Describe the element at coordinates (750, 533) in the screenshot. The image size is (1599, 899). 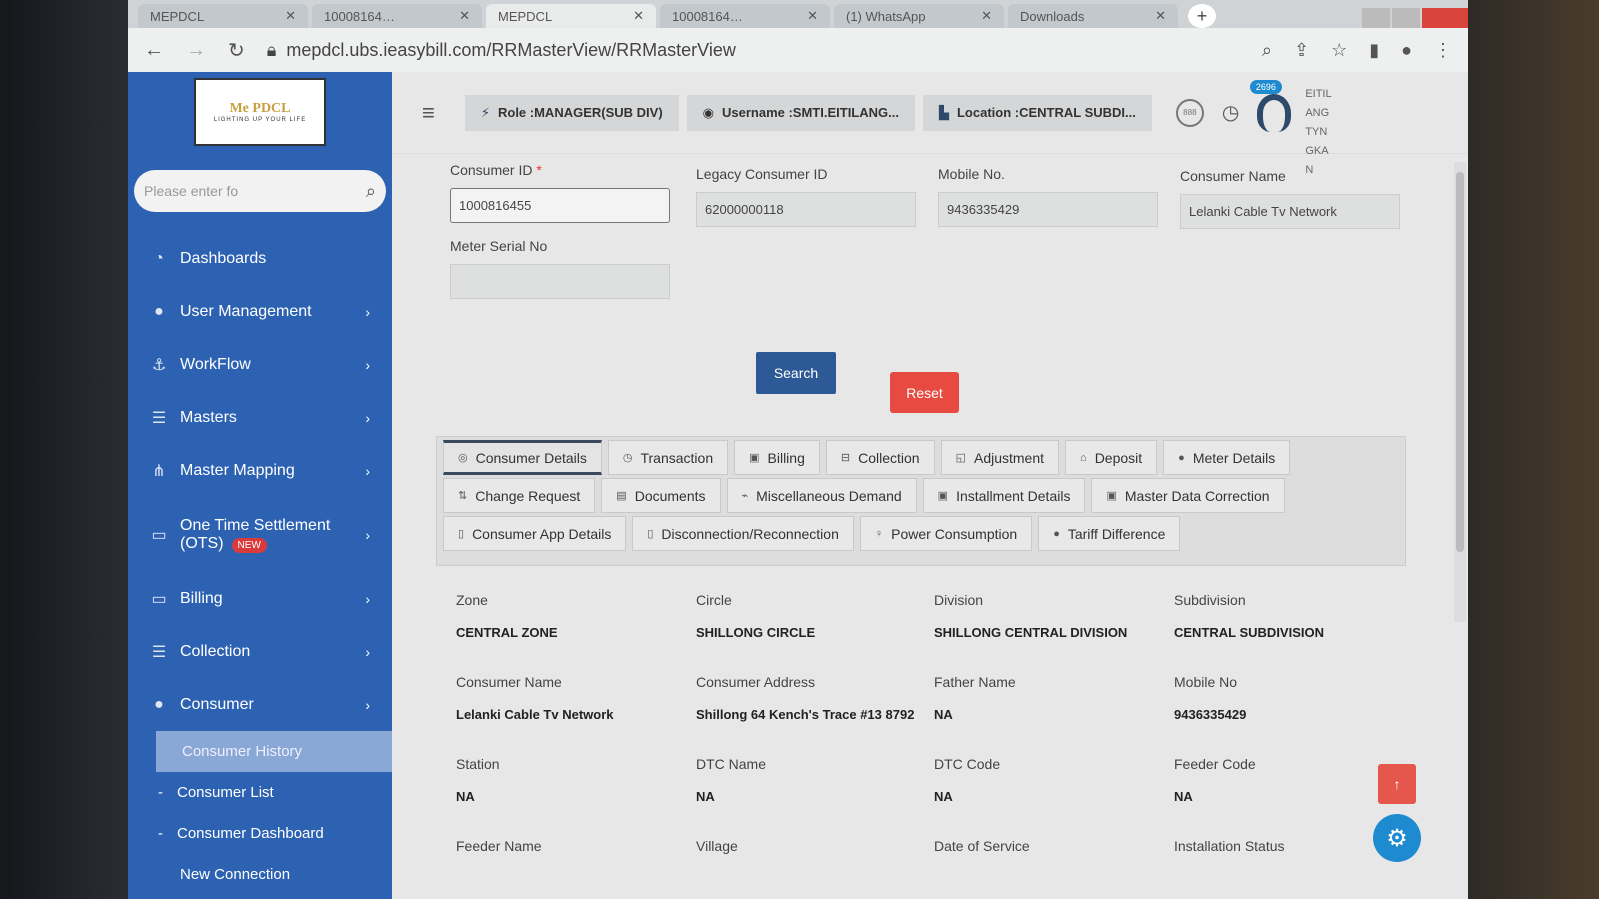
I see `tab-label: Disconnection/Reconnection` at that location.